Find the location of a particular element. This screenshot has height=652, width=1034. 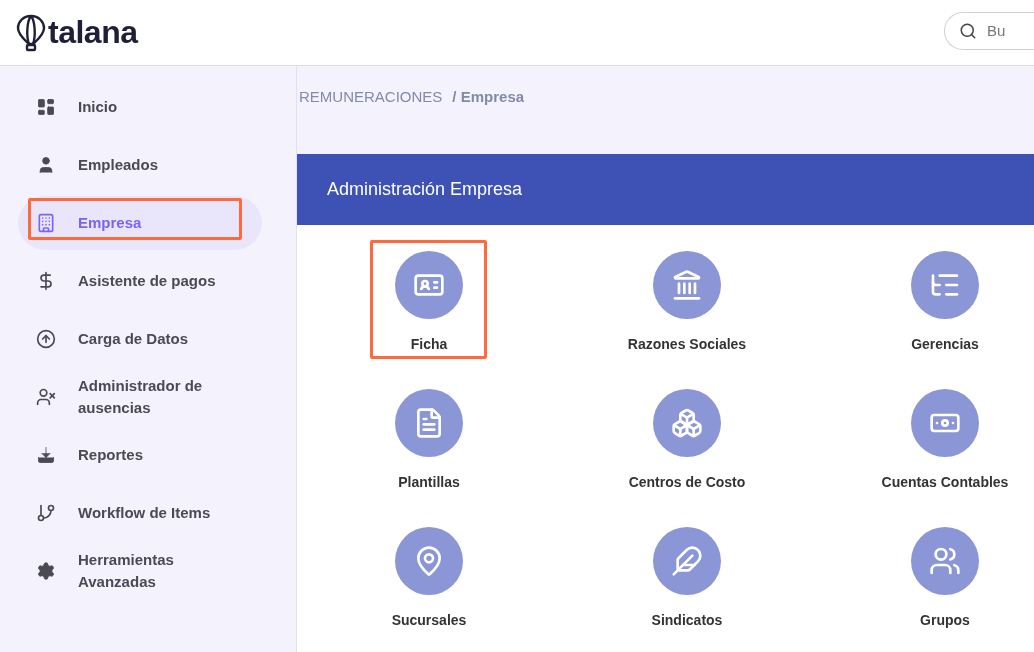

tile-label: Gerencias is located at coordinates (945, 344).